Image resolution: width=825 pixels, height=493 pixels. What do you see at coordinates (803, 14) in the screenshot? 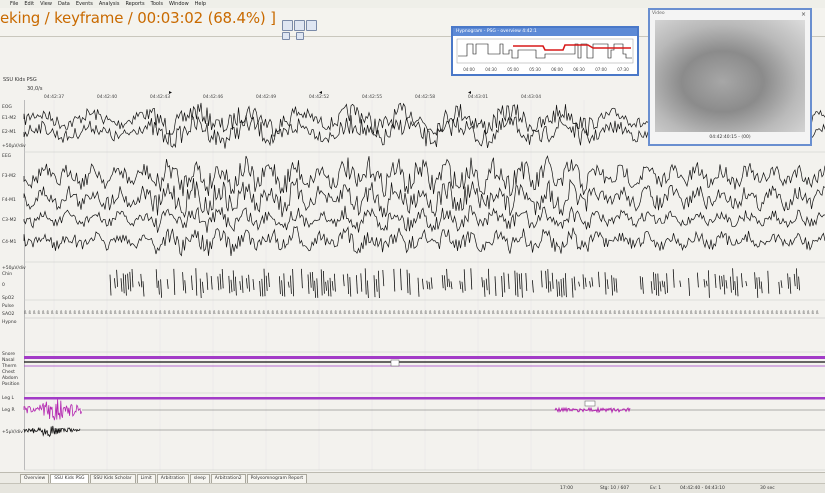
I see `close-icon: ×` at bounding box center [803, 14].